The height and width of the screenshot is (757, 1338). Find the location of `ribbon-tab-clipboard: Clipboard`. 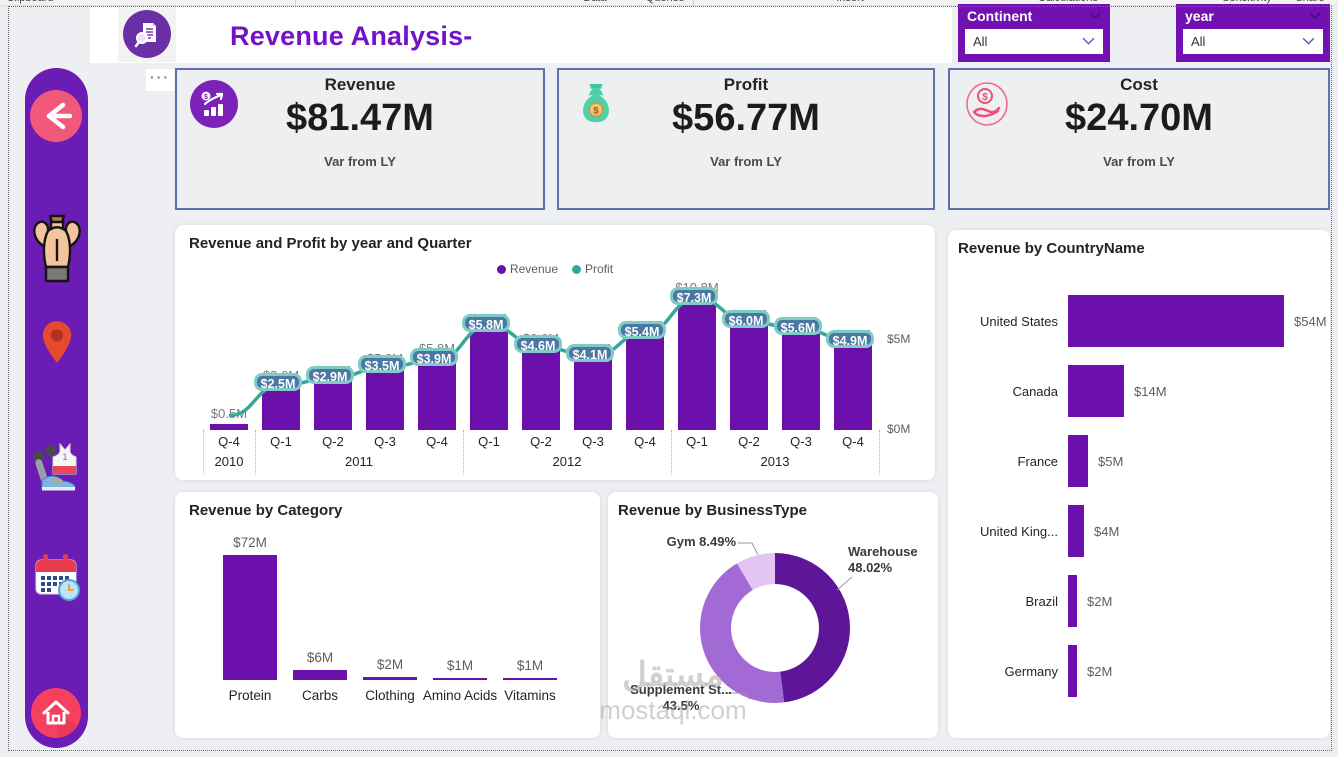

ribbon-tab-clipboard: Clipboard is located at coordinates (29, 2).